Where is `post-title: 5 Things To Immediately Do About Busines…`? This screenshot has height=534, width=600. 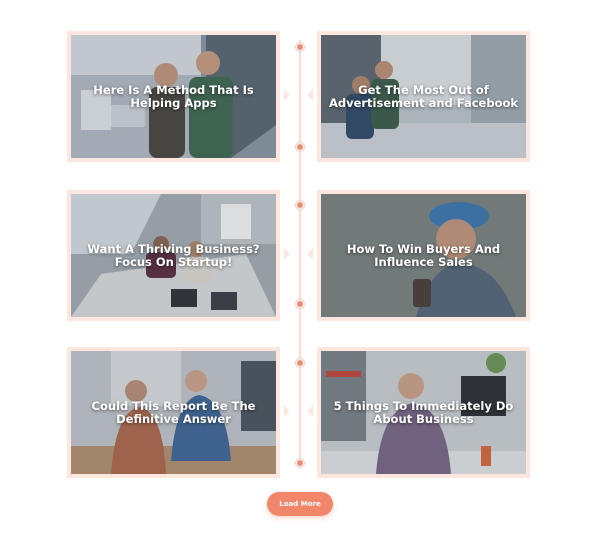 post-title: 5 Things To Immediately Do About Busines… is located at coordinates (423, 412).